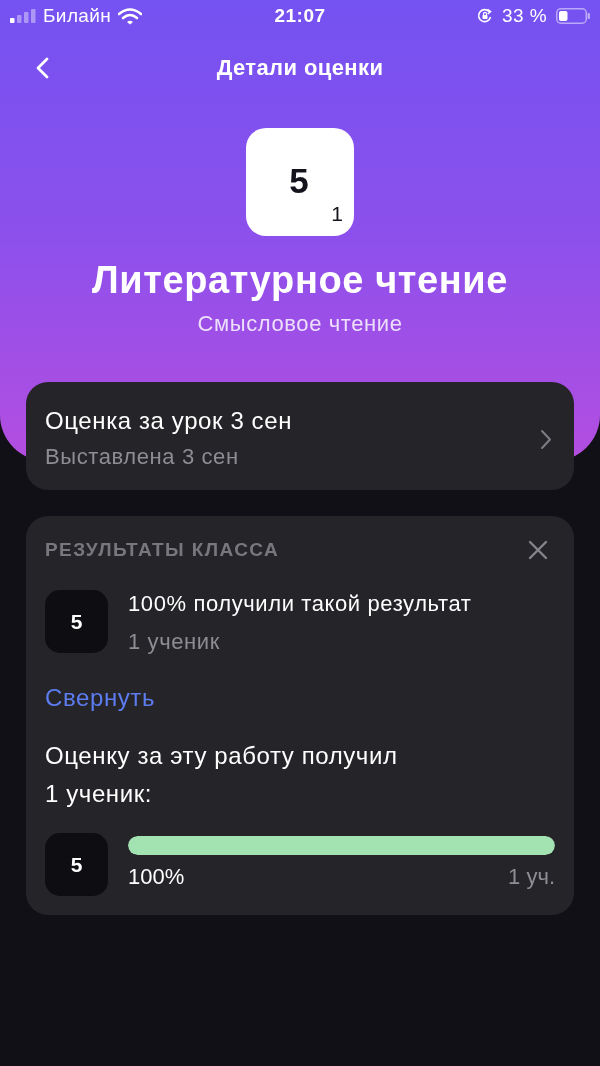 The image size is (600, 1066). Describe the element at coordinates (485, 16) in the screenshot. I see `rotation-lock-icon` at that location.